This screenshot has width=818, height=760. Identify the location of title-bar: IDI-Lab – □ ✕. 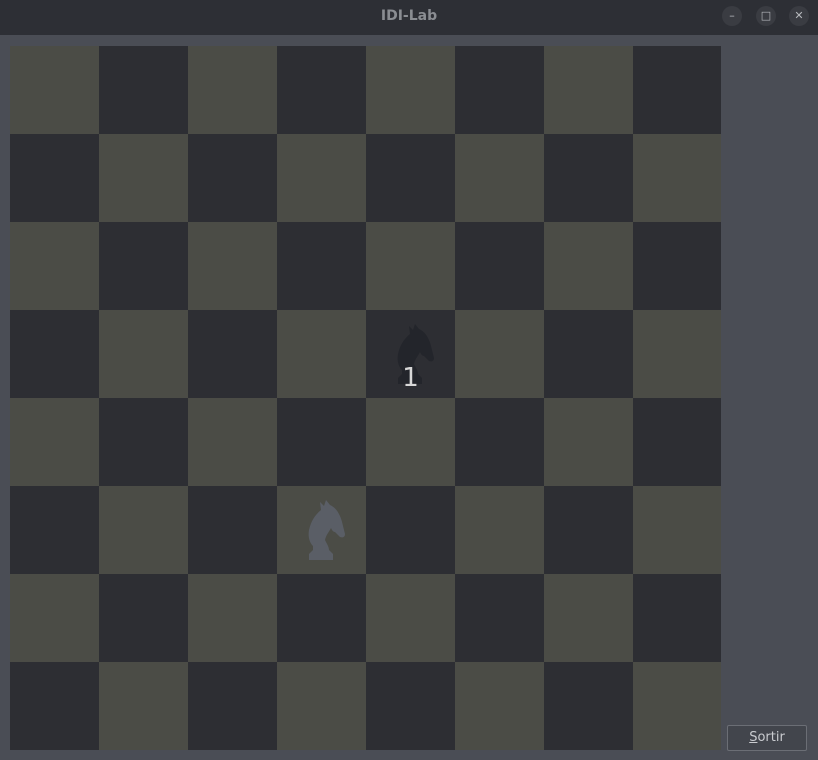
(409, 17).